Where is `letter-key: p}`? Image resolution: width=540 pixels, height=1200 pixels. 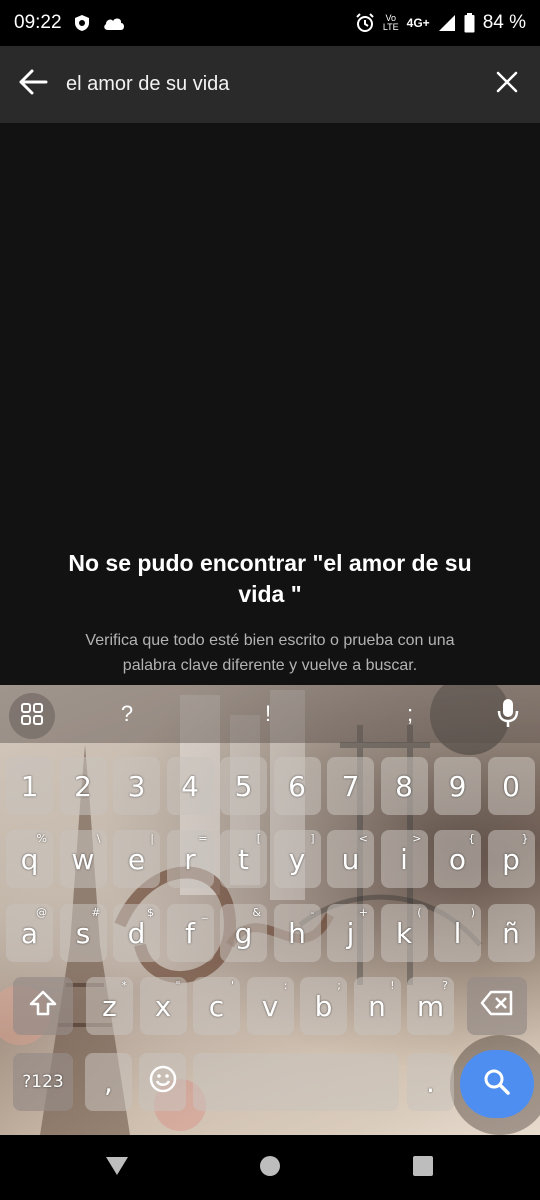 letter-key: p} is located at coordinates (511, 859).